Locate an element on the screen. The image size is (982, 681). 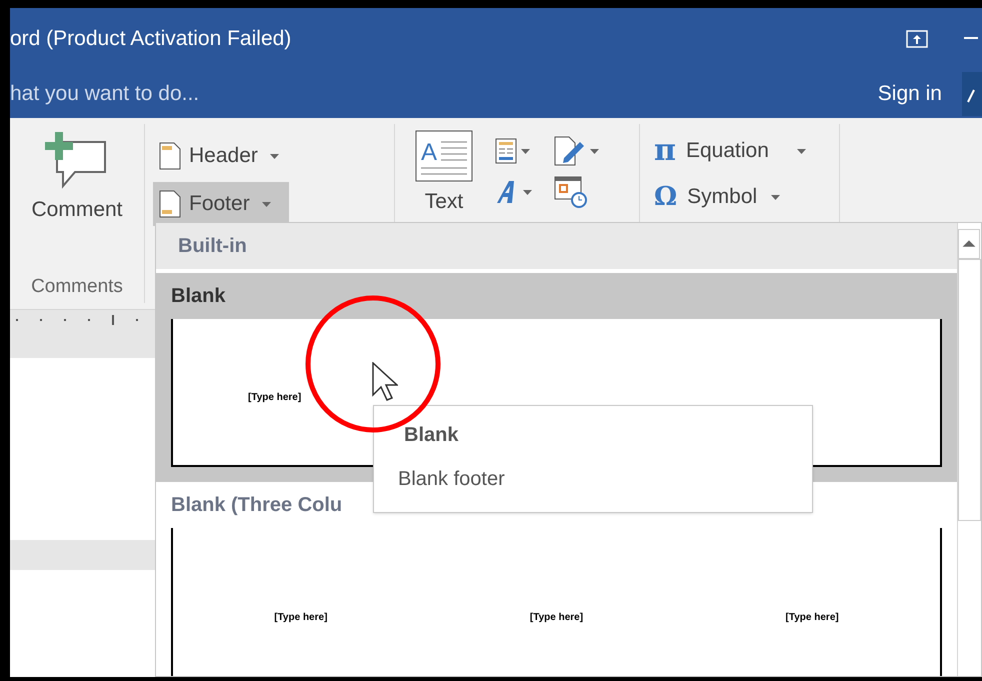
item-title: Blank (Three Colu is located at coordinates (257, 505).